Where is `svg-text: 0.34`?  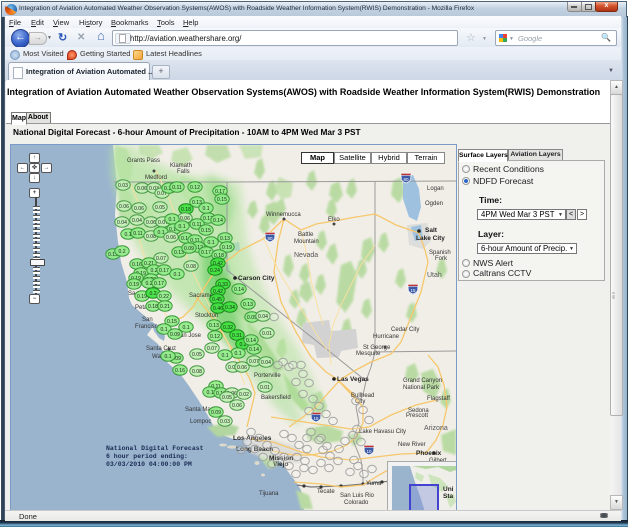
svg-text: 0.34 is located at coordinates (230, 308).